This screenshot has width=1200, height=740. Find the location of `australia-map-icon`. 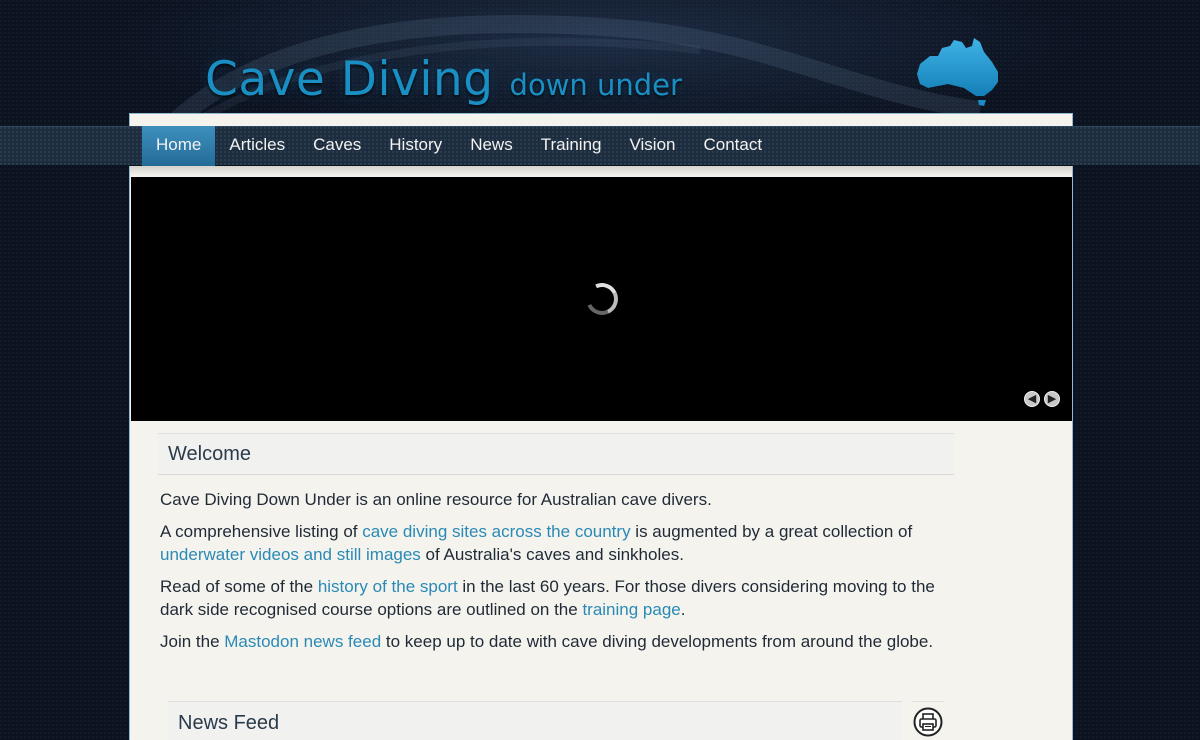

australia-map-icon is located at coordinates (957, 72).